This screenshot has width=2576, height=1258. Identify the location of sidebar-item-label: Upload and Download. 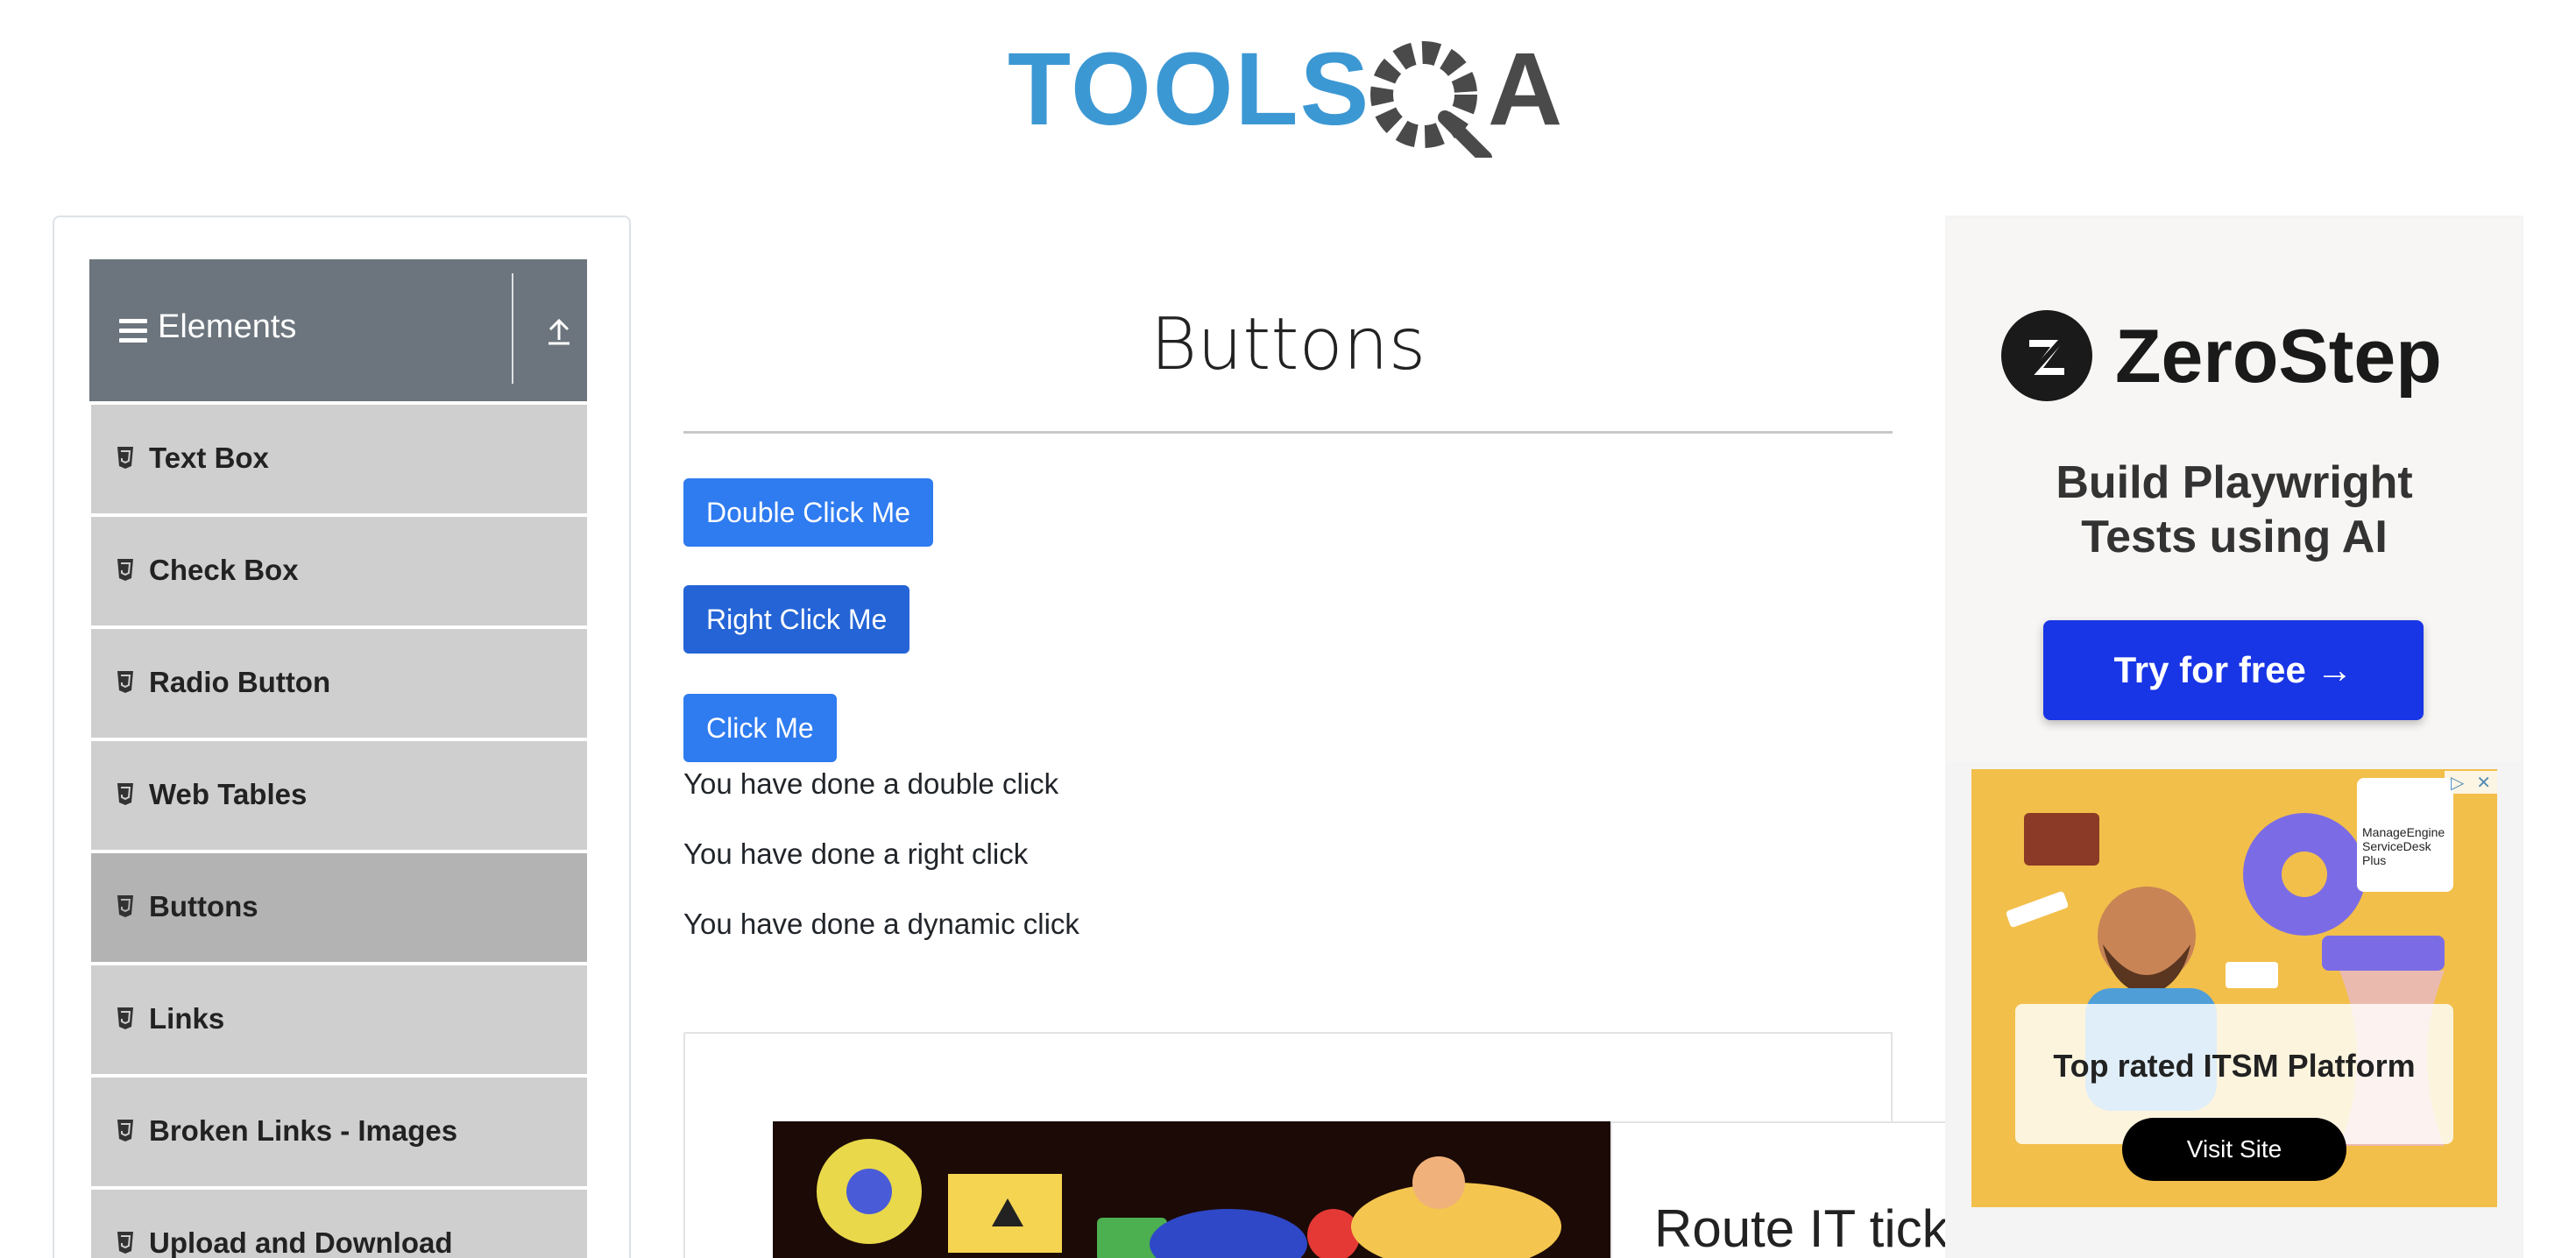
(301, 1242).